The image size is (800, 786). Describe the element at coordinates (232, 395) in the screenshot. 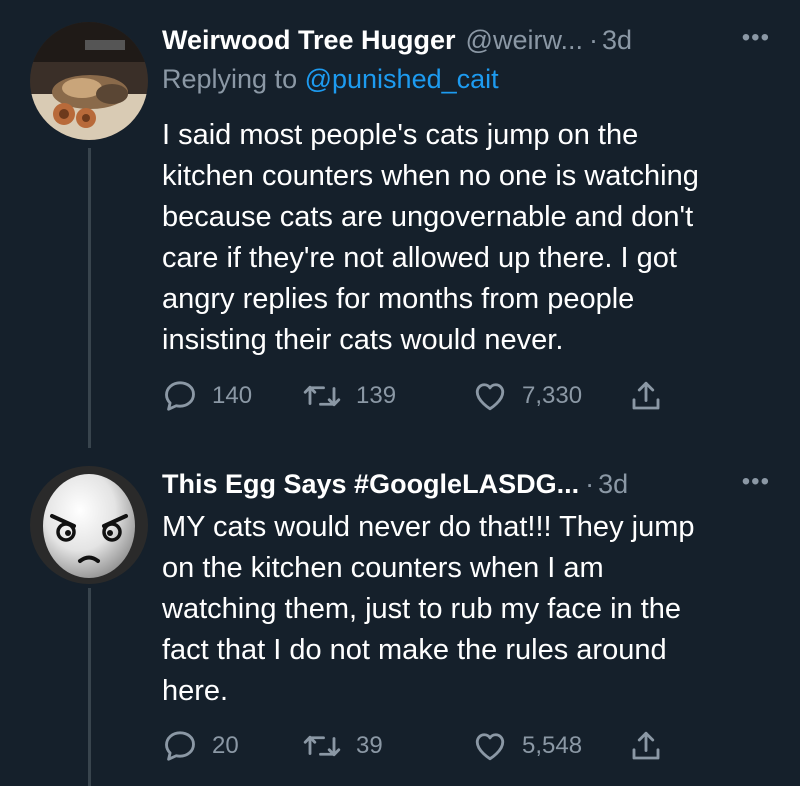

I see `reply-count: 140` at that location.